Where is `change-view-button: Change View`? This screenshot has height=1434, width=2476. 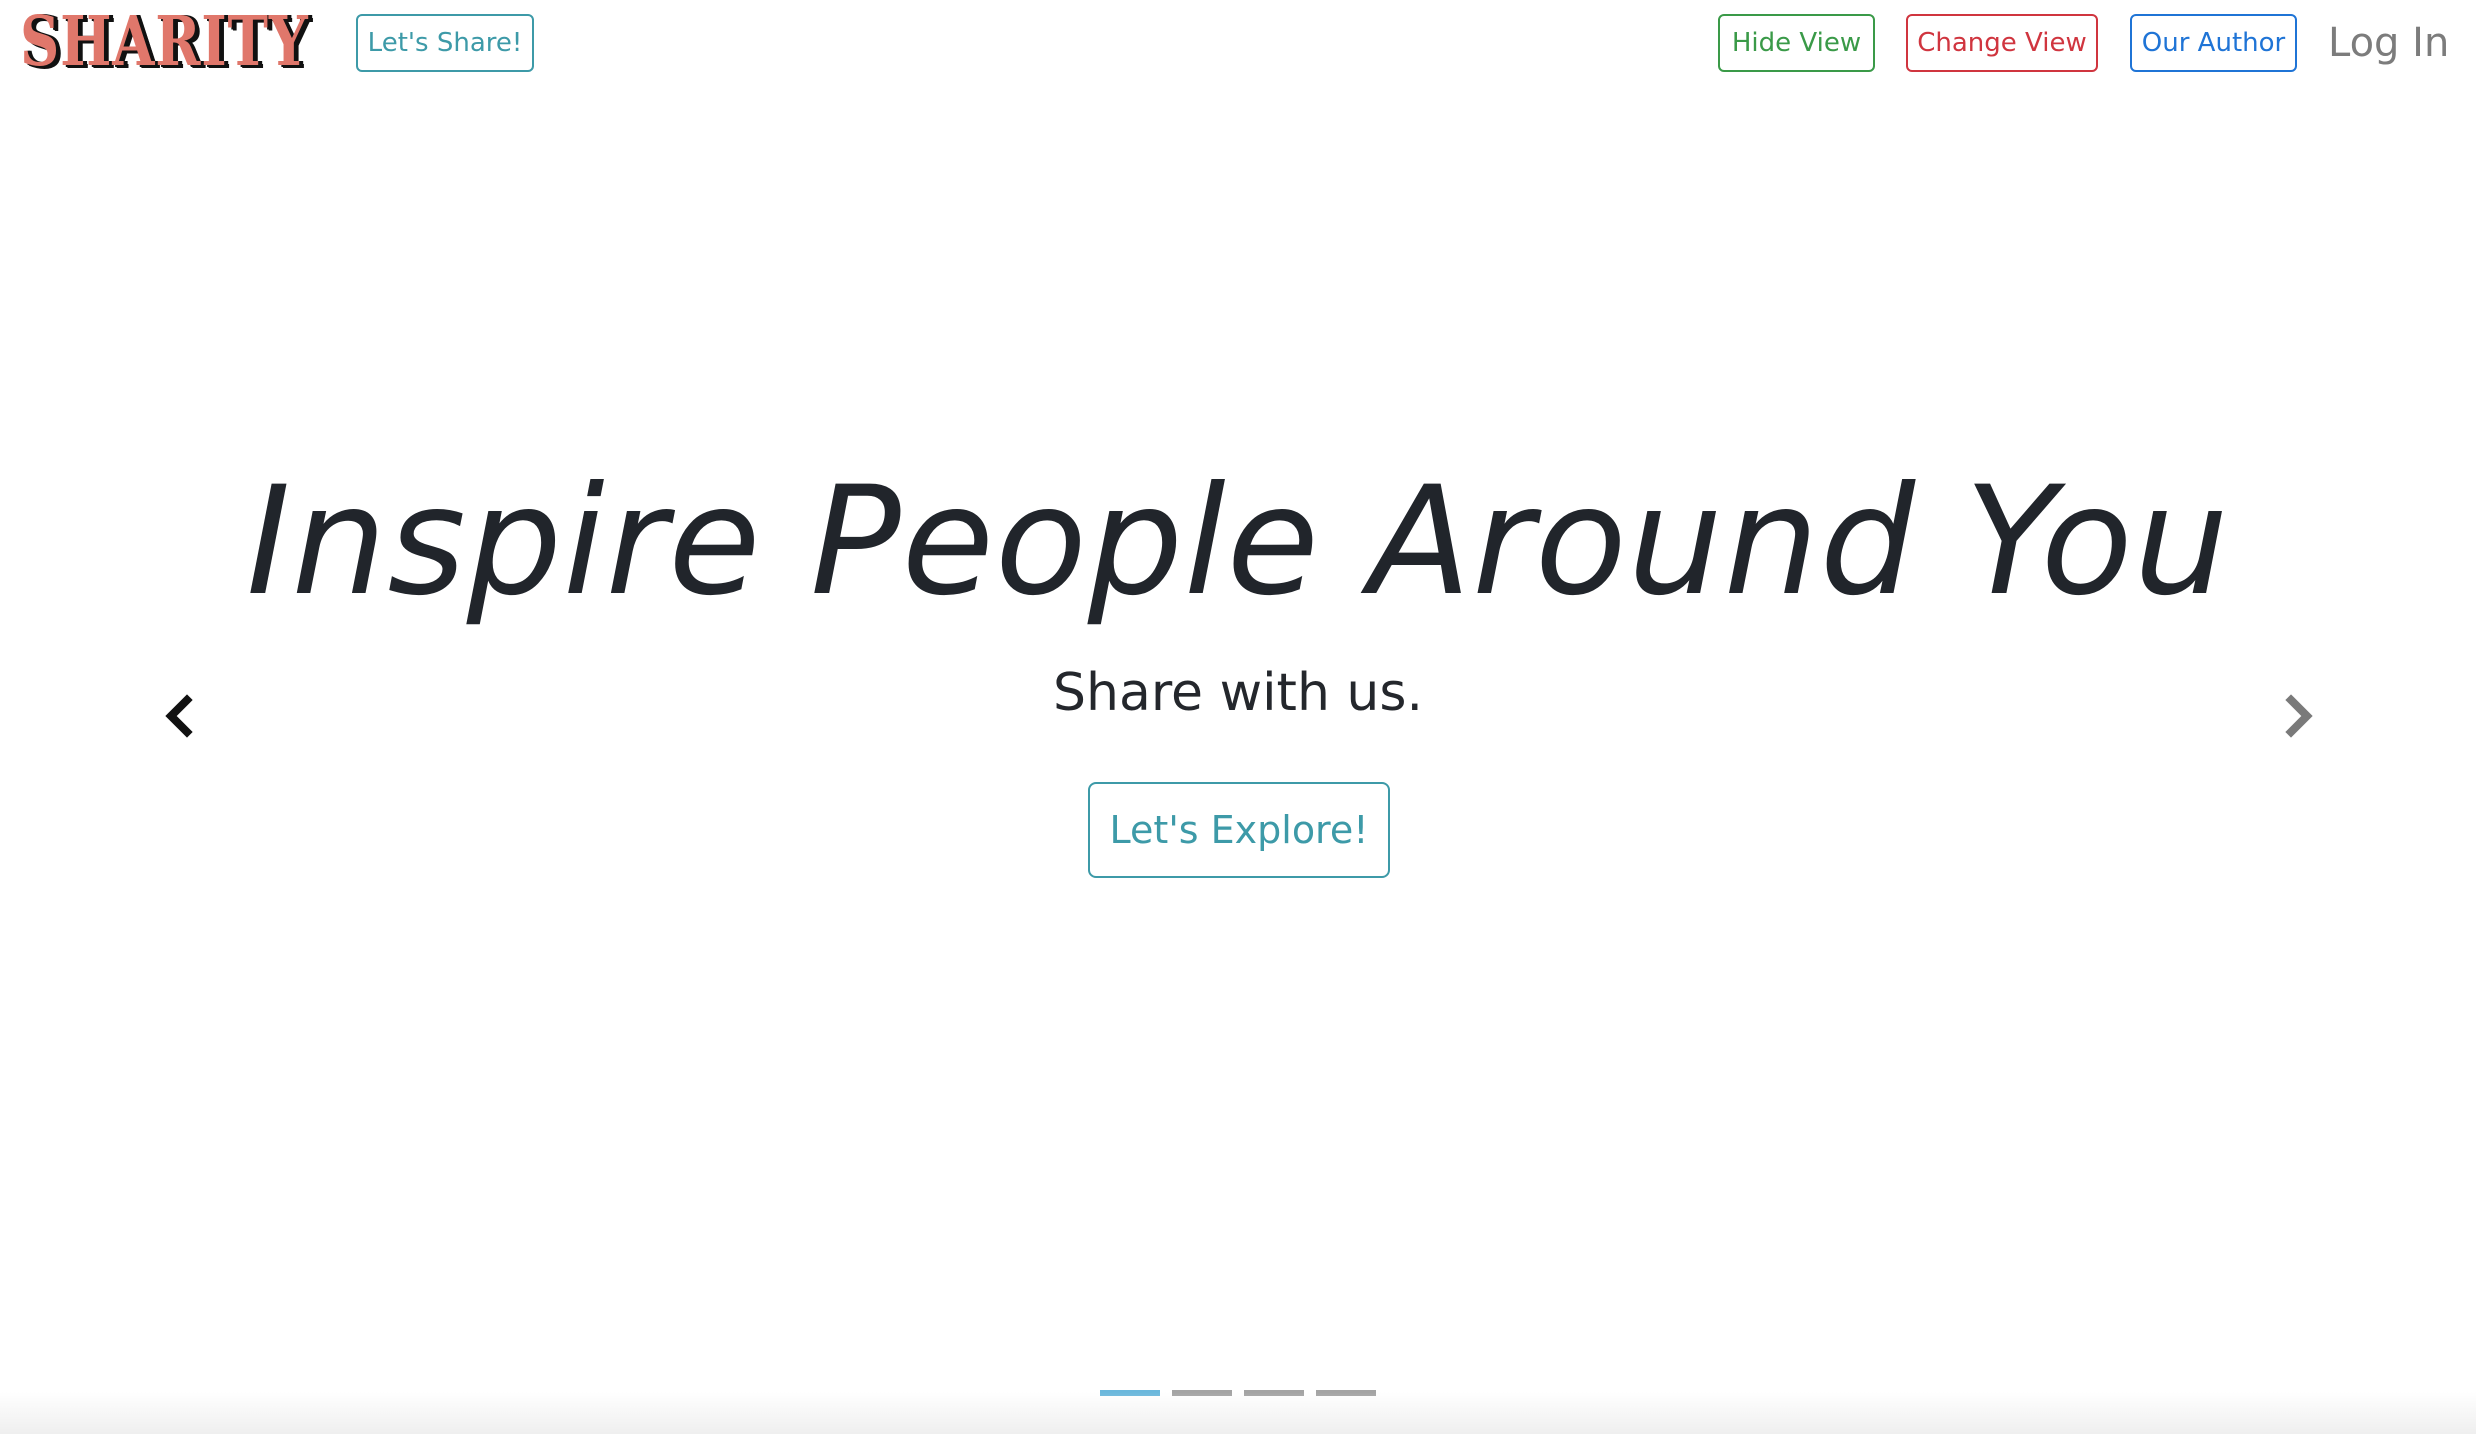
change-view-button: Change View is located at coordinates (2002, 43).